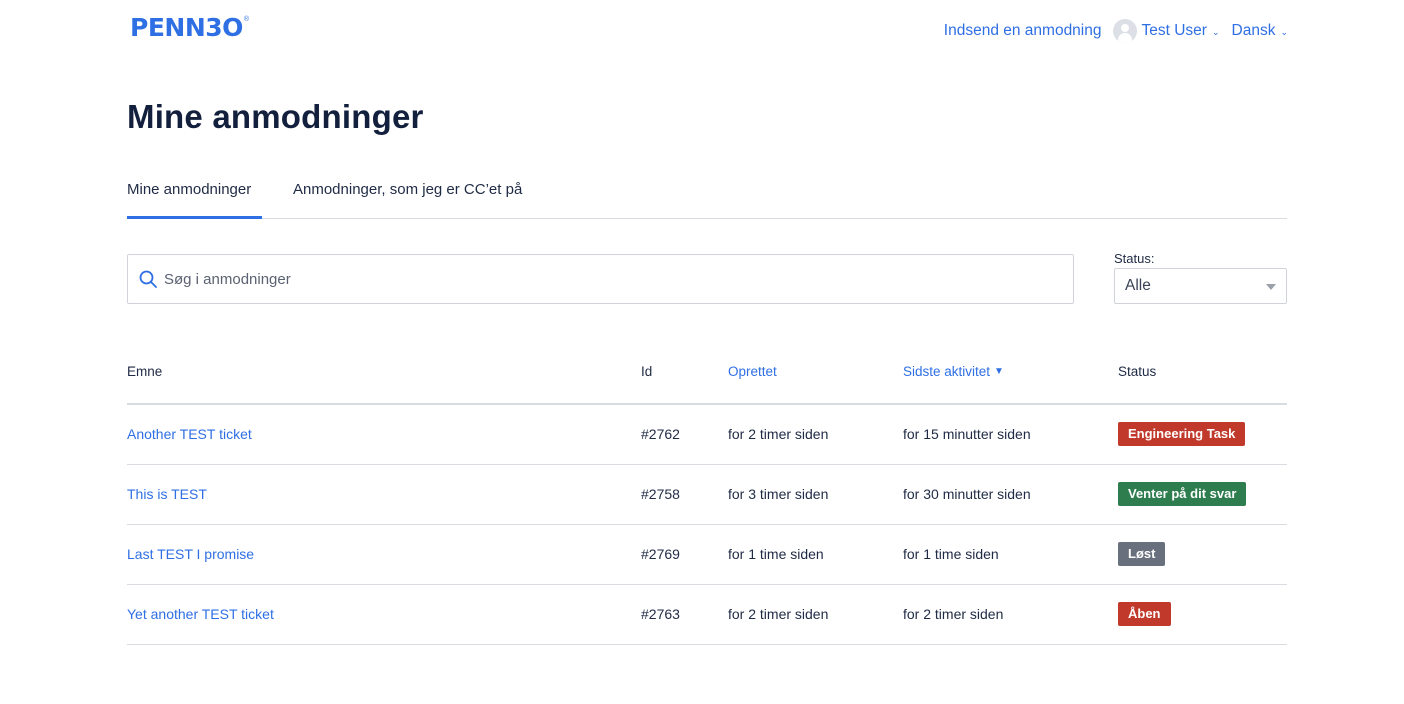 The image size is (1404, 704). What do you see at coordinates (1137, 371) in the screenshot?
I see `column-header-status: Status` at bounding box center [1137, 371].